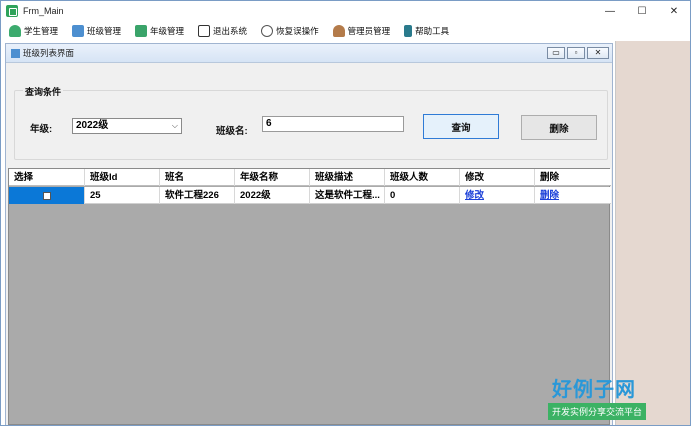  Describe the element at coordinates (43, 11) in the screenshot. I see `window-title: Frm_Main` at that location.